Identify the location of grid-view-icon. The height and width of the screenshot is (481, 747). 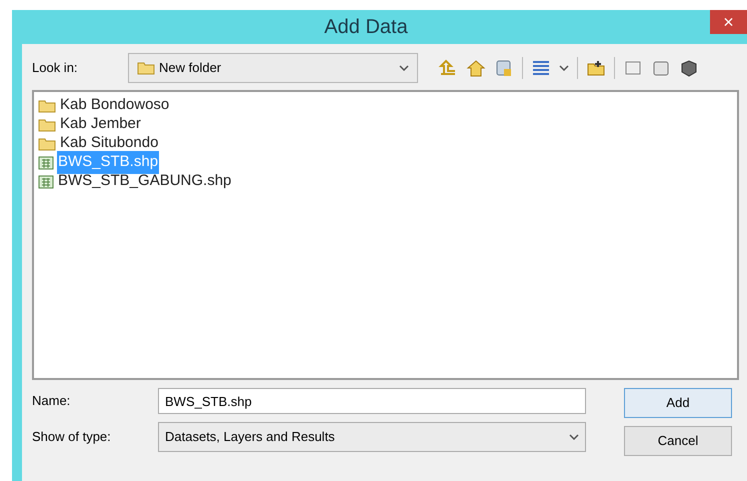
(541, 68).